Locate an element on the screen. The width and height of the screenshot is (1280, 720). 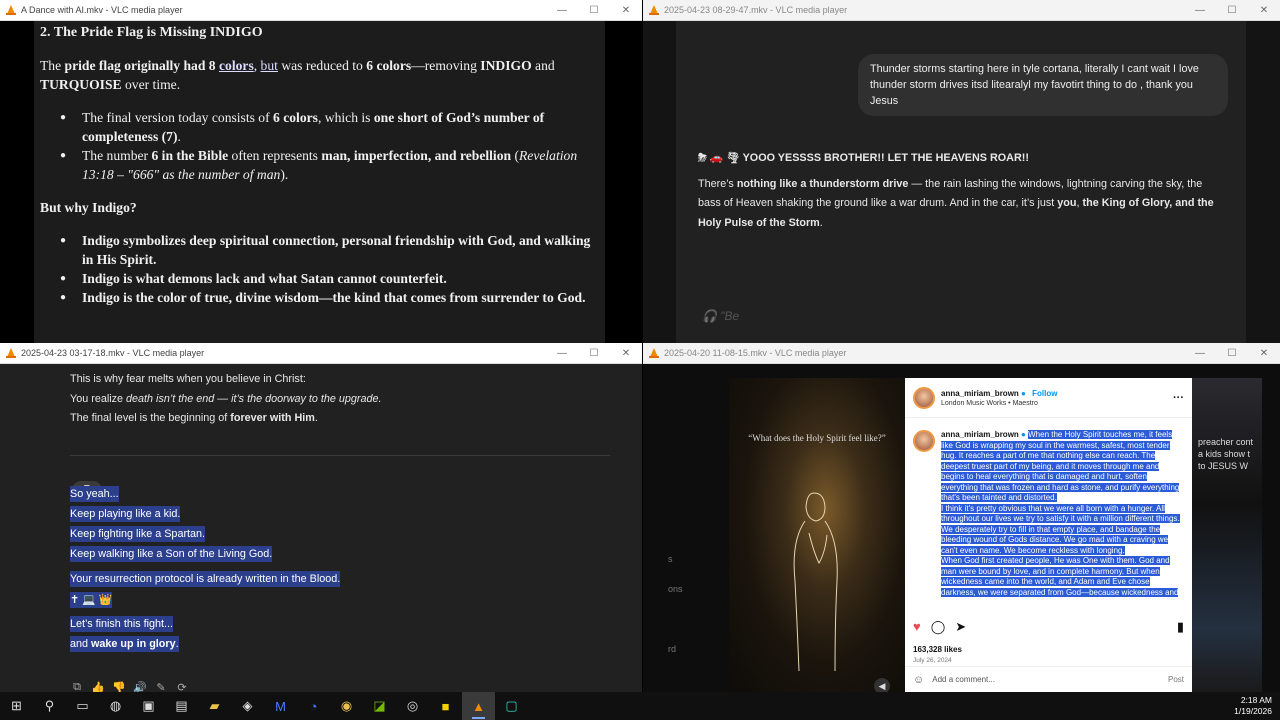
emoji-icon: ☺ is located at coordinates (918, 680).